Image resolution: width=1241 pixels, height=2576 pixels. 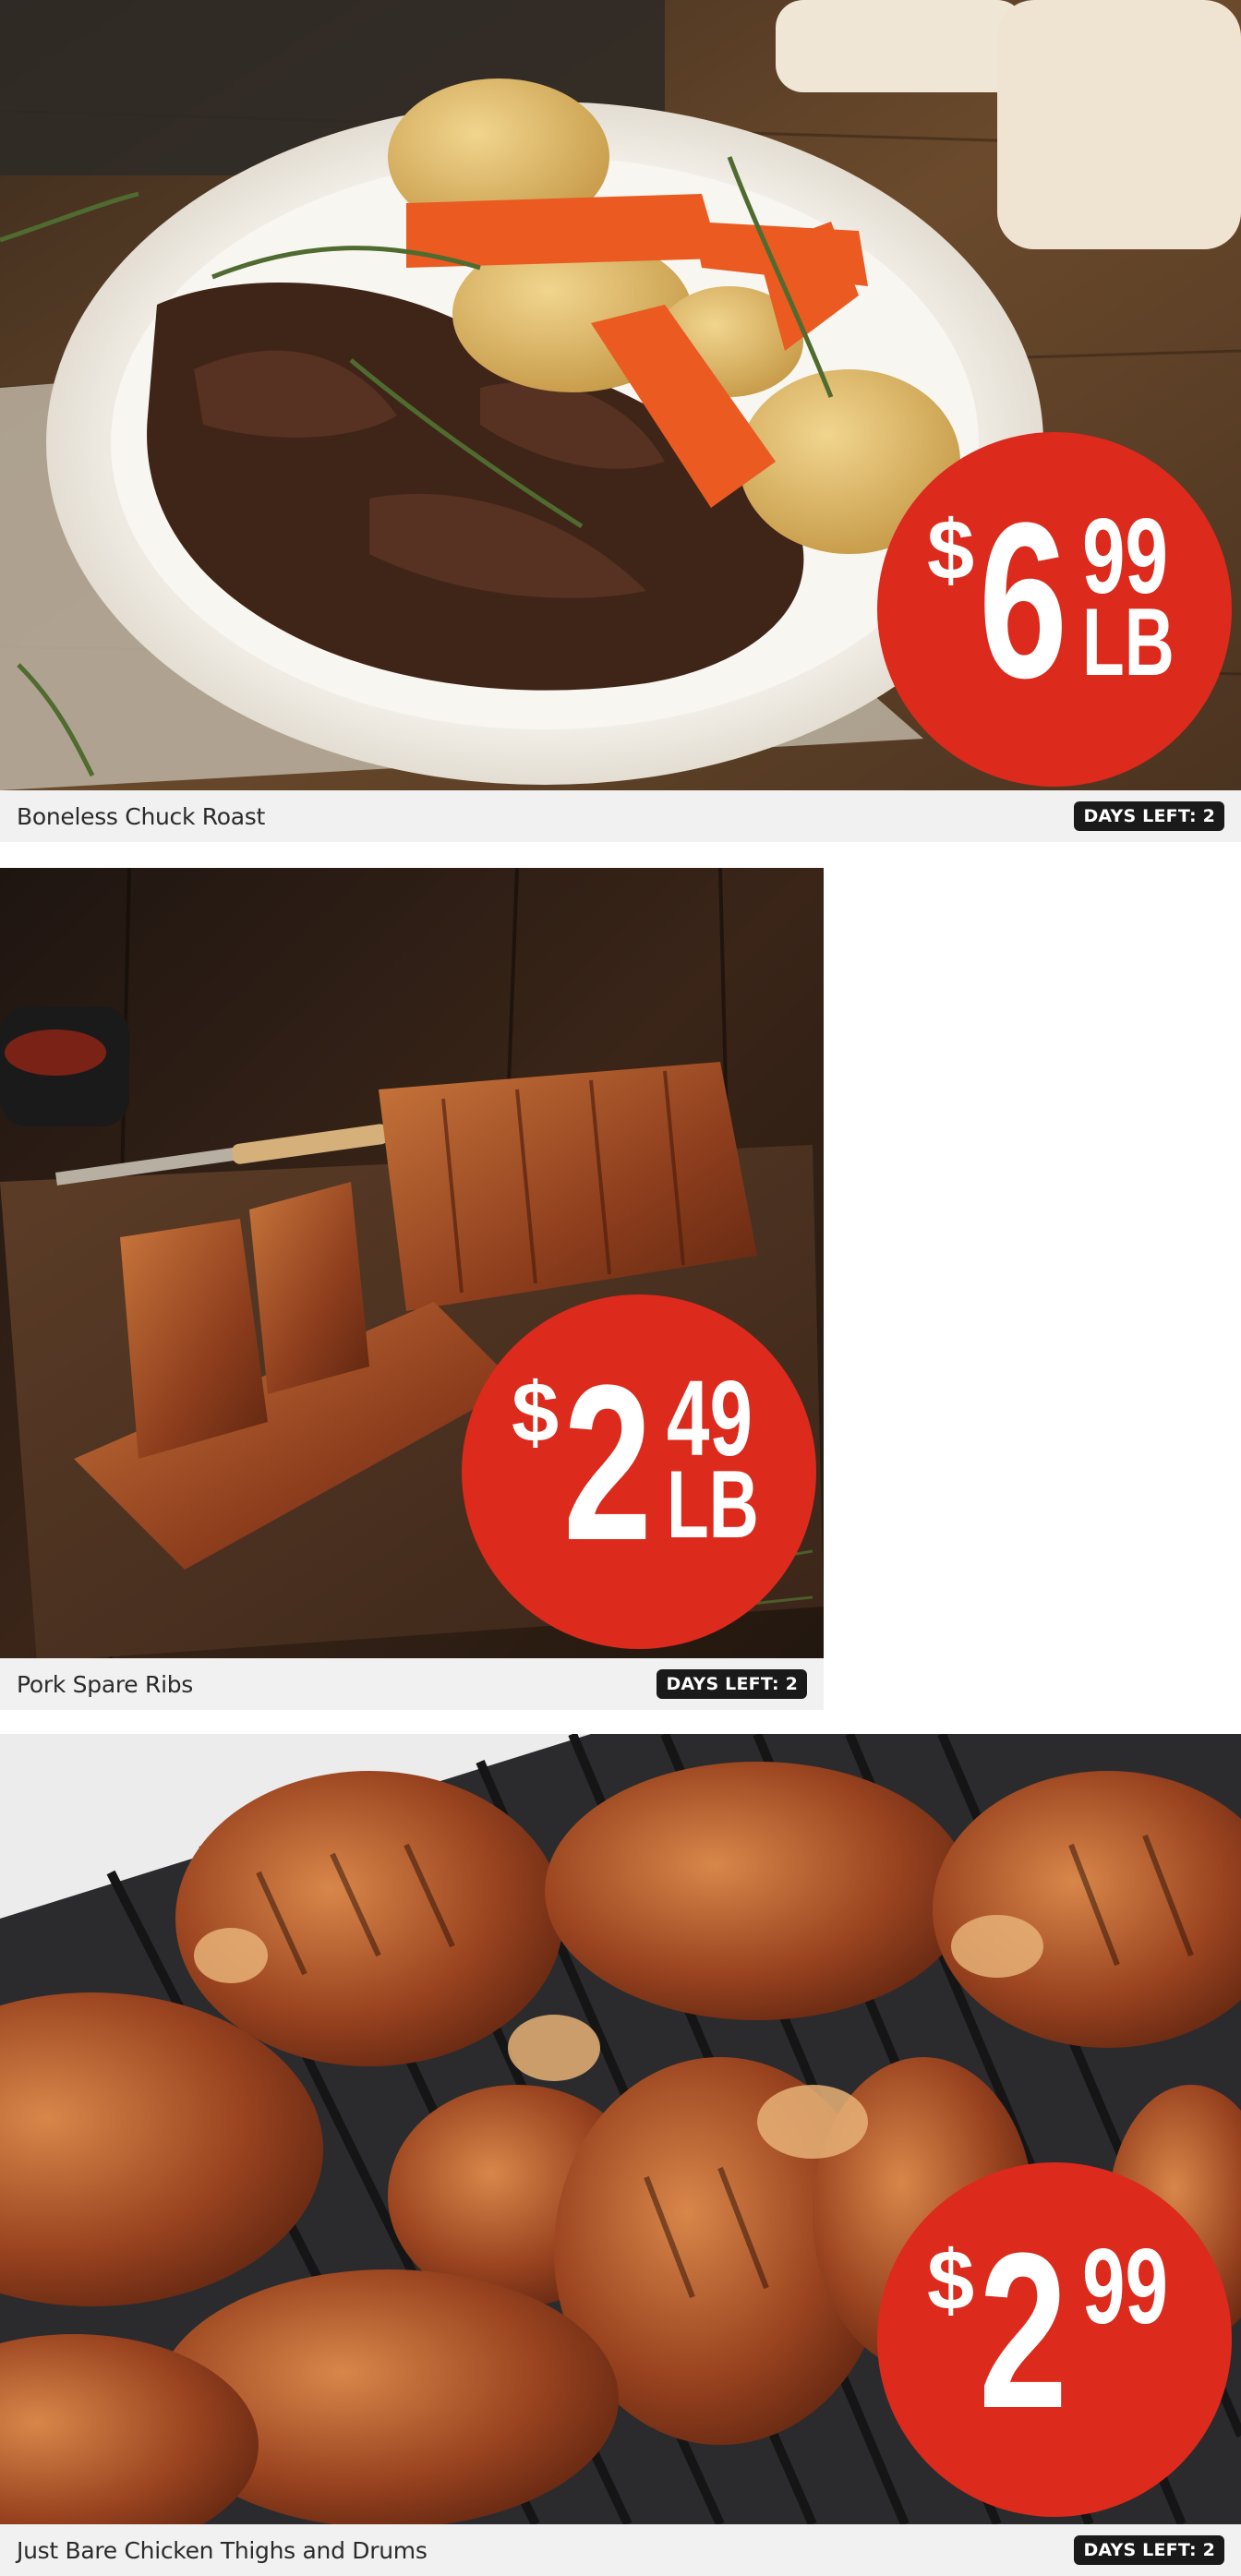 What do you see at coordinates (141, 816) in the screenshot?
I see `product-name: Boneless Chuck Roast` at bounding box center [141, 816].